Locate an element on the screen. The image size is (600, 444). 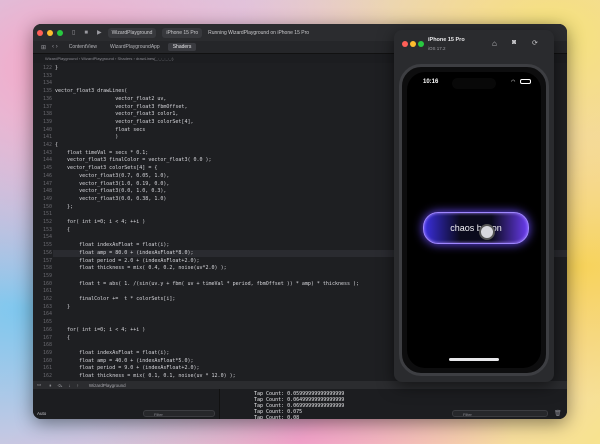
screenshot-icon: ◙ is located at coordinates (514, 42).